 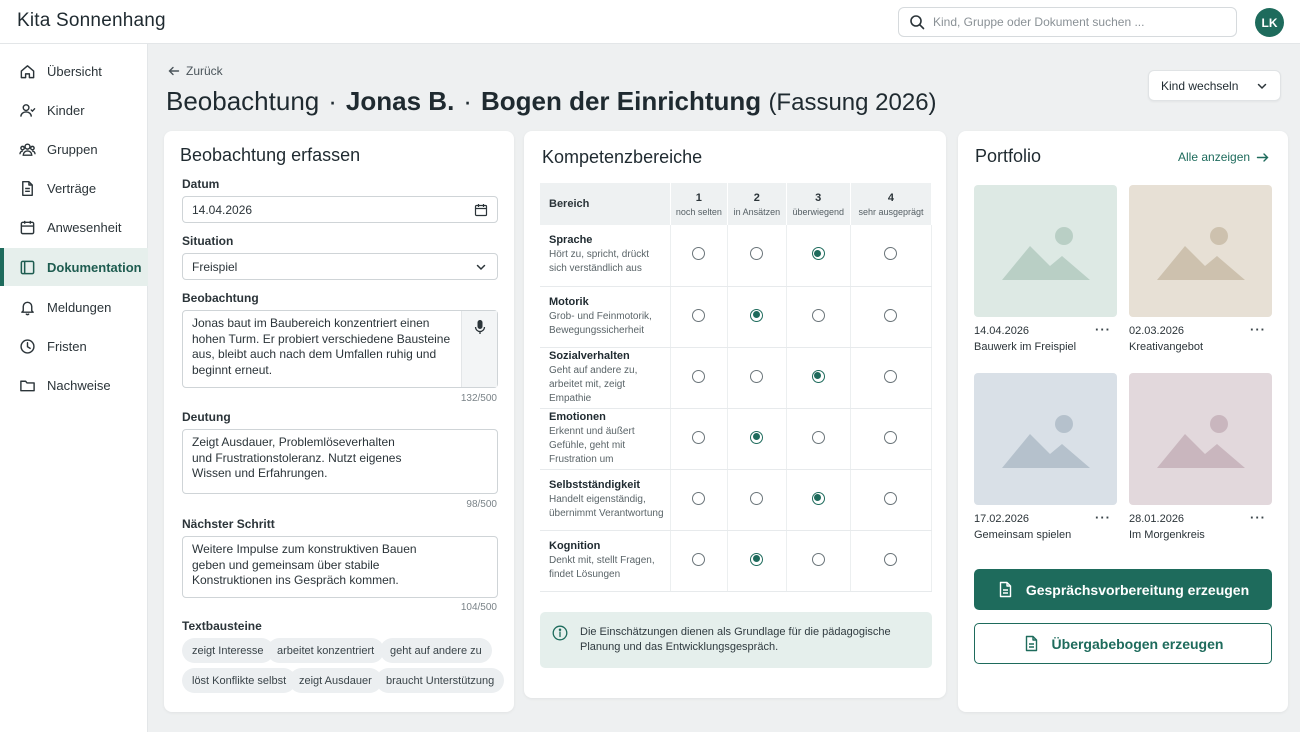 What do you see at coordinates (1166, 347) in the screenshot?
I see `portfolio-title: Kreativangebot` at bounding box center [1166, 347].